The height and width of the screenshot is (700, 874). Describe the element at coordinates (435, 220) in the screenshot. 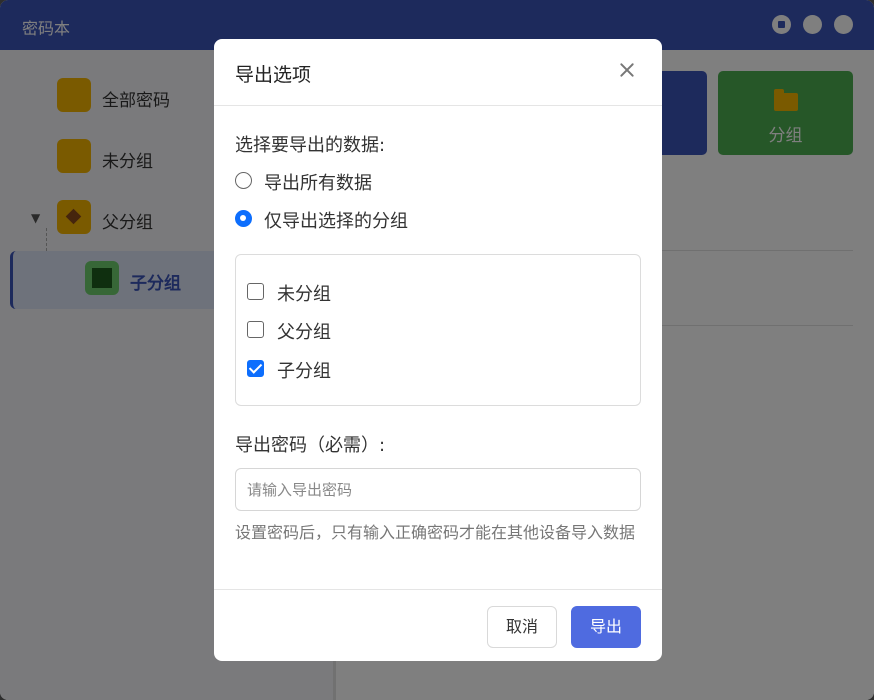

I see `radio-export-selected-groups: 仅导出选择的分组` at that location.